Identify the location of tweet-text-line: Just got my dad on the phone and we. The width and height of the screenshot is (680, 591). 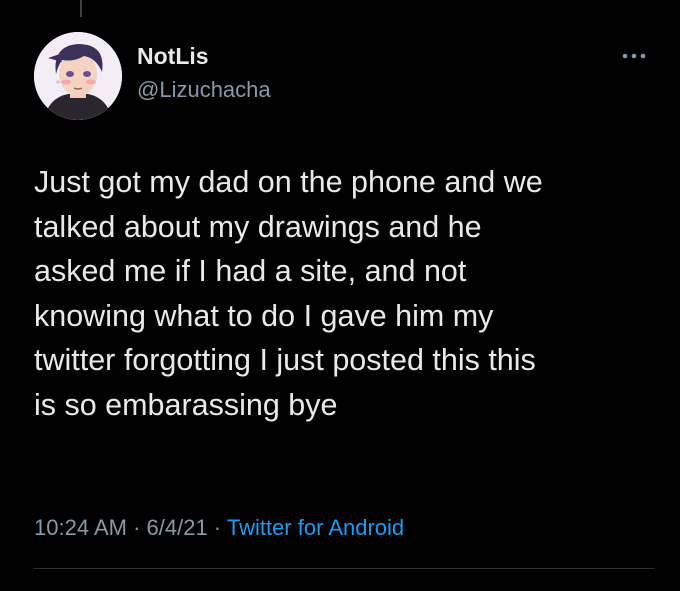
(288, 182).